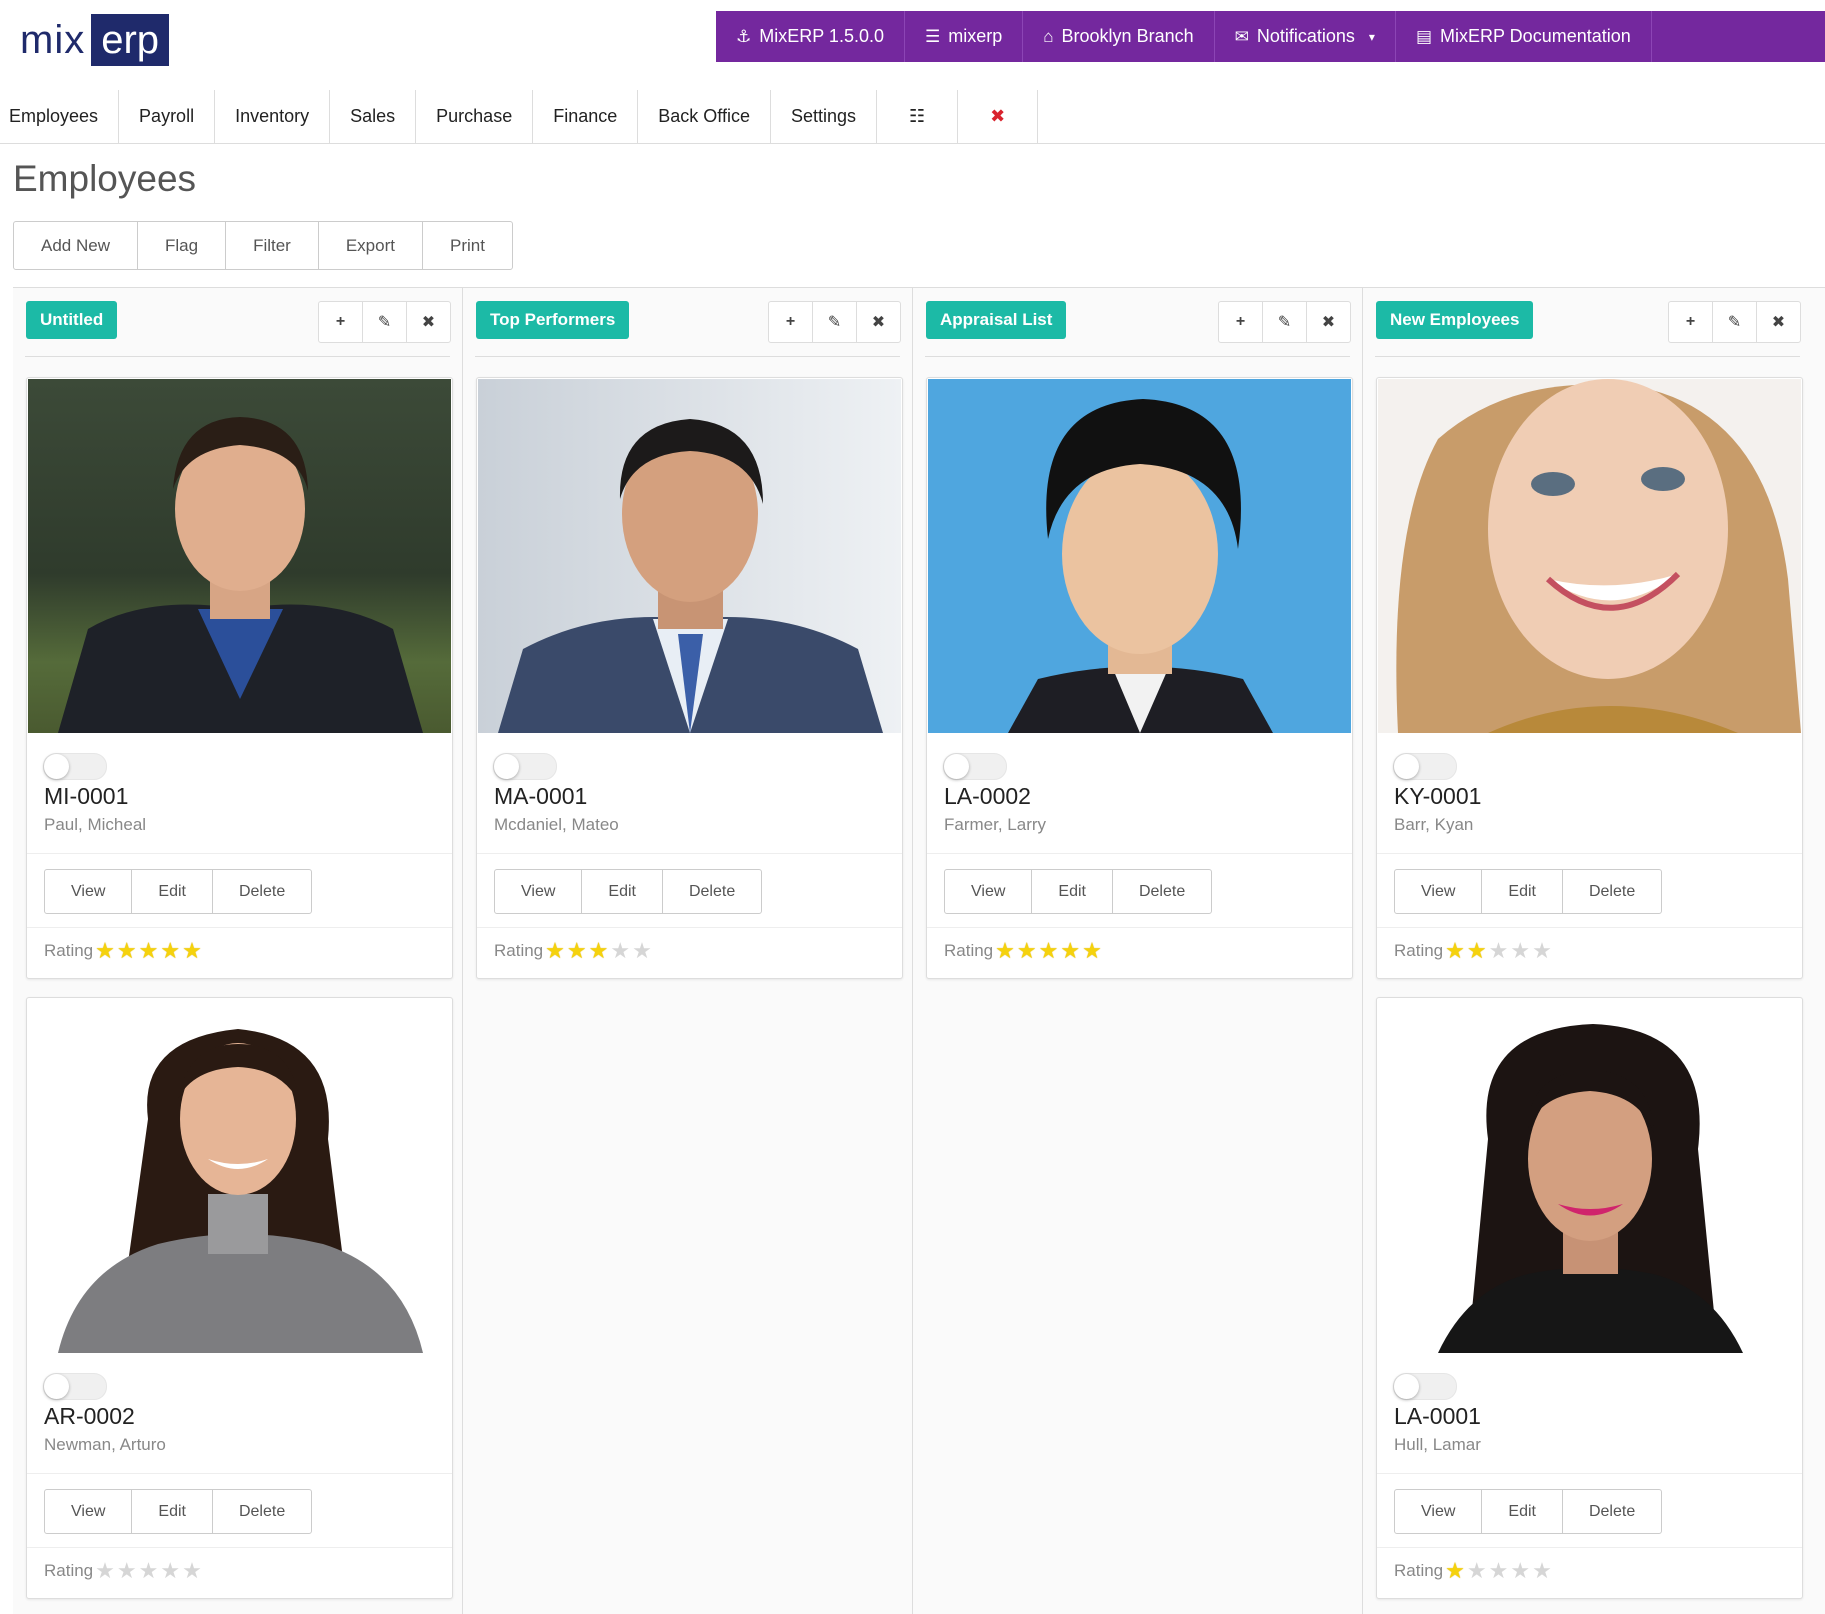 Image resolution: width=1825 pixels, height=1614 pixels. What do you see at coordinates (553, 320) in the screenshot?
I see `column-title: Top Performers` at bounding box center [553, 320].